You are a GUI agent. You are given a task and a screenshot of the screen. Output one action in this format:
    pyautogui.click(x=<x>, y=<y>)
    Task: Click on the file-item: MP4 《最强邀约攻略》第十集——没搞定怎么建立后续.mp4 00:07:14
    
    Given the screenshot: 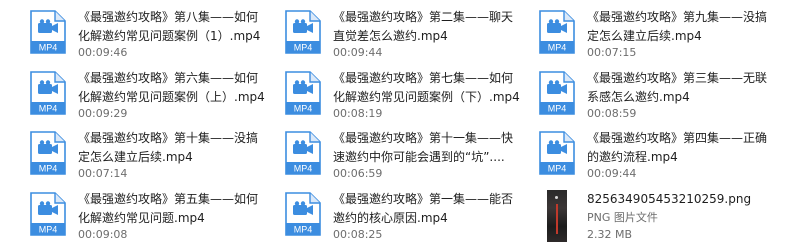 What is the action you would take?
    pyautogui.click(x=150, y=157)
    